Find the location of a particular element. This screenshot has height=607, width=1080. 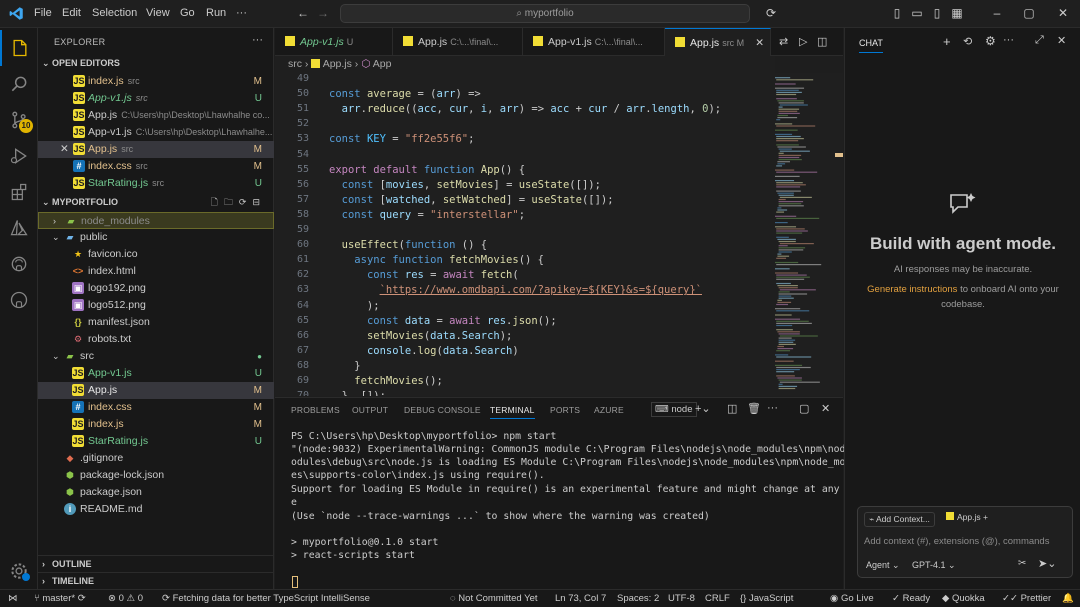

tree-file: JS index.js M is located at coordinates (156, 424).